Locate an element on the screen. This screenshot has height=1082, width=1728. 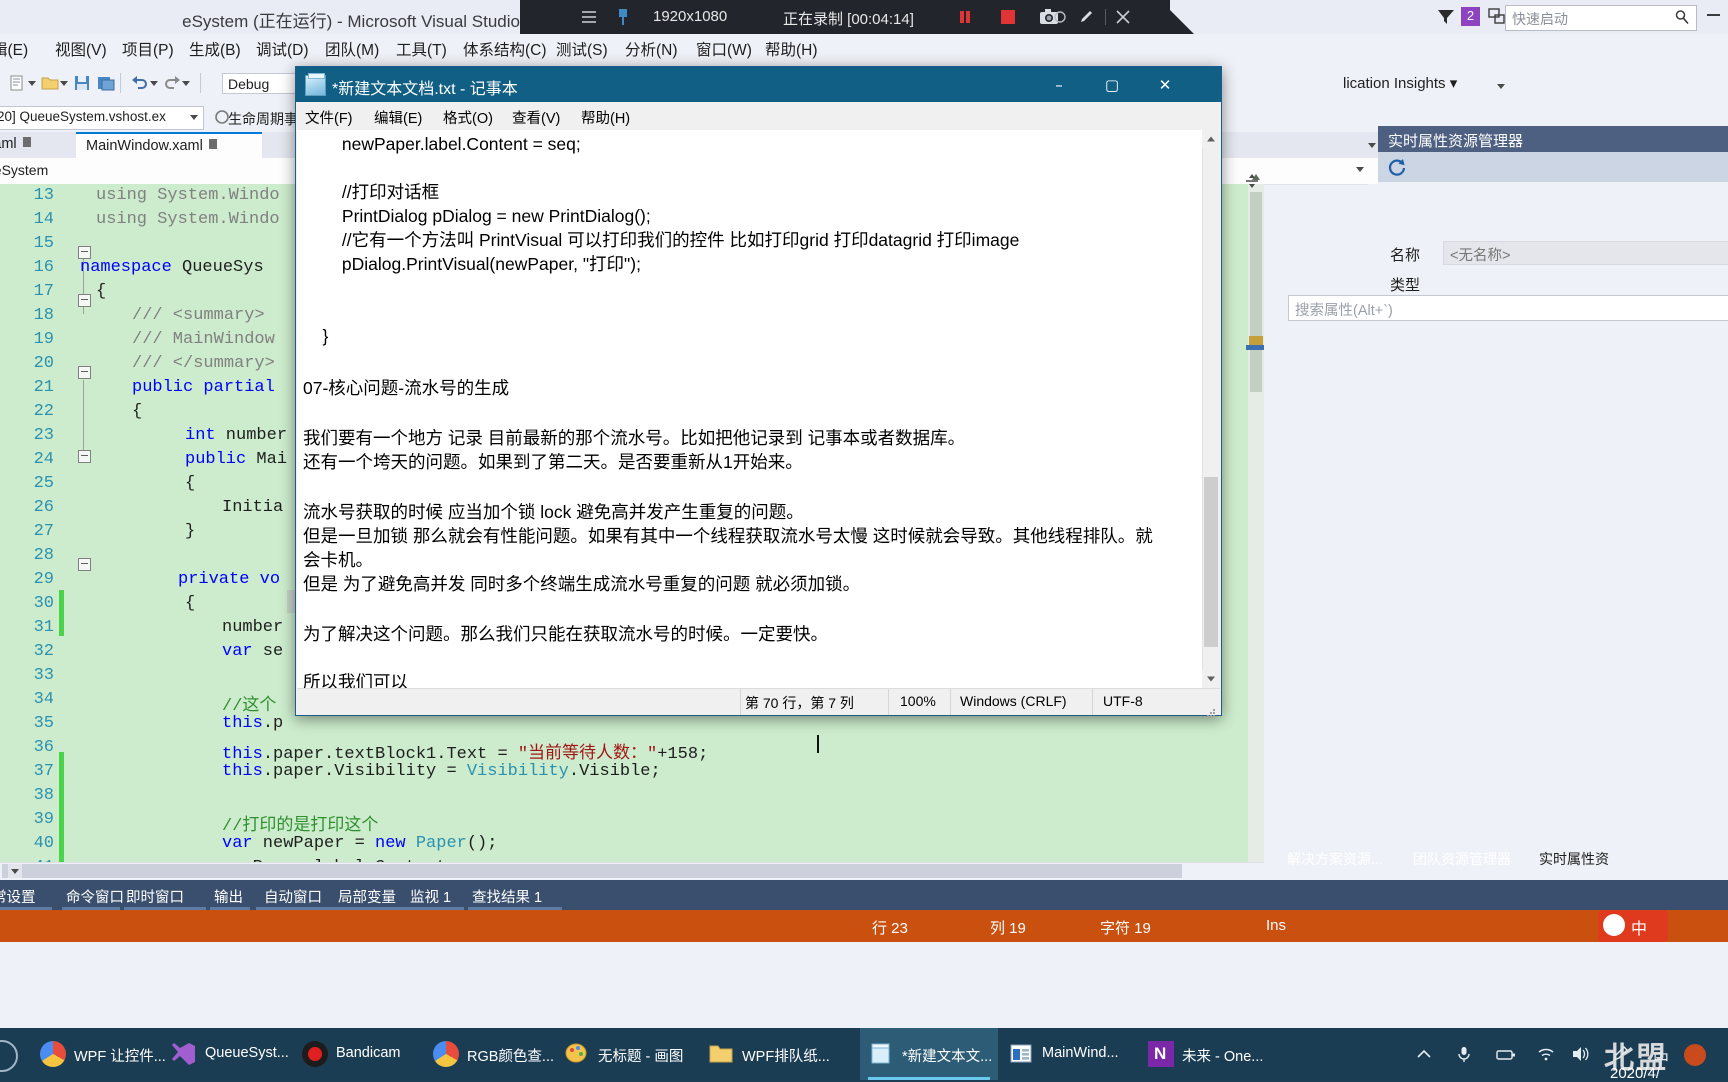
notepad-minimize-button: – is located at coordinates (1059, 84).